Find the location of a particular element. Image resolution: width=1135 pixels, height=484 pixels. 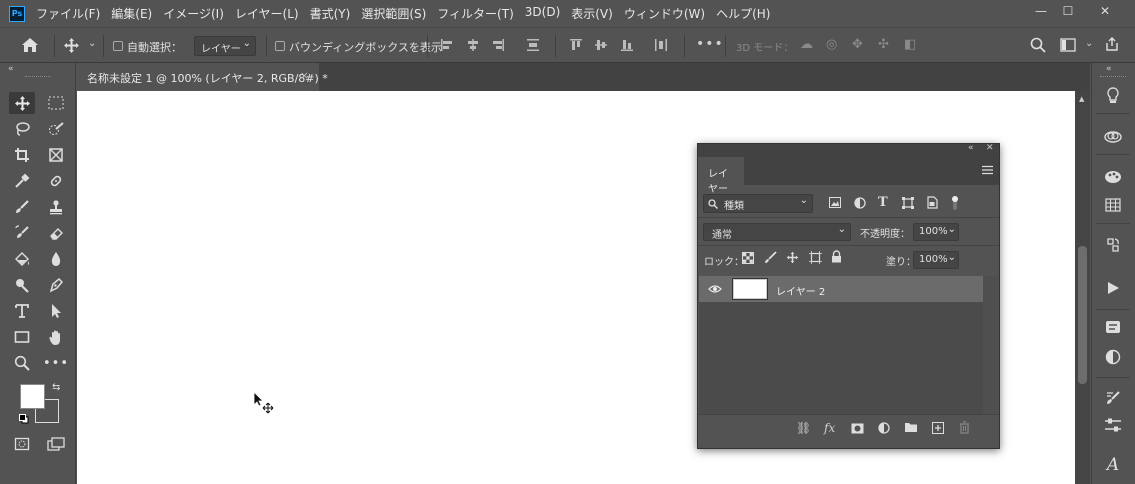

lock-transparent-icon is located at coordinates (748, 259).